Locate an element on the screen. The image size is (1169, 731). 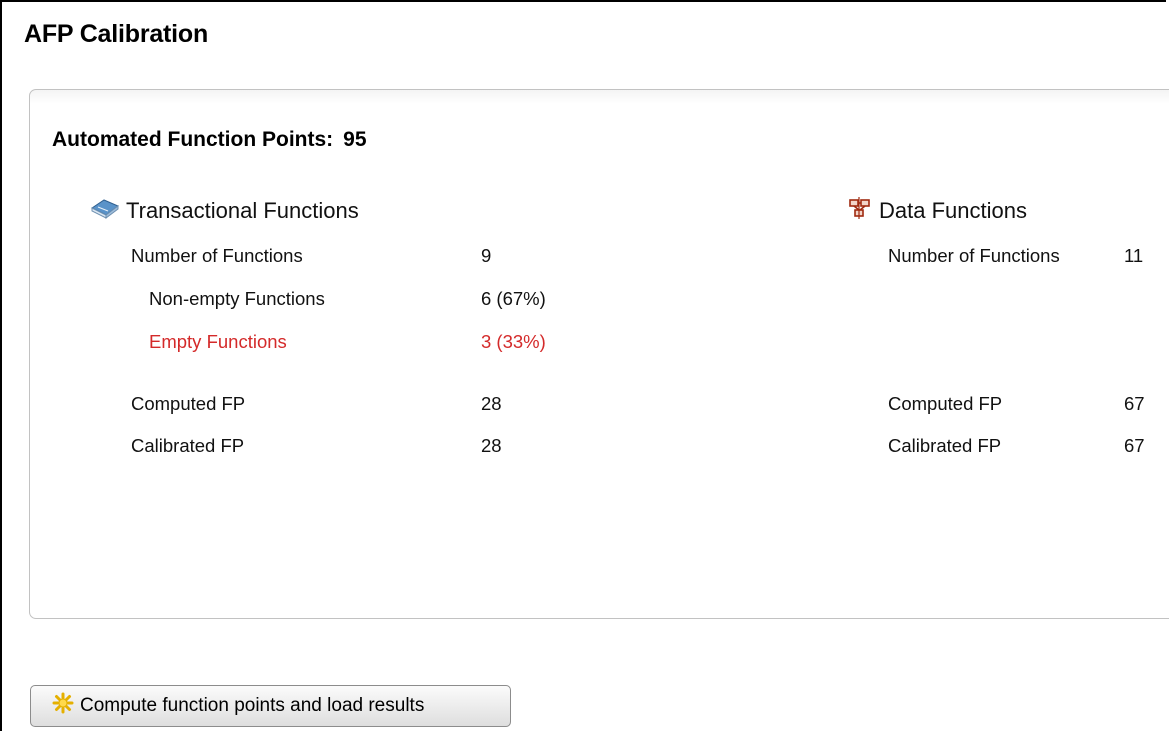
afp-summary-value: 95 is located at coordinates (355, 139).